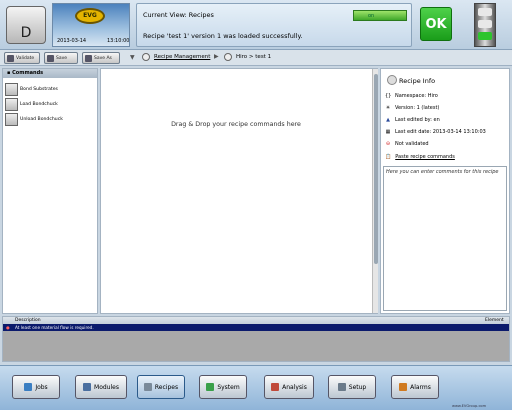 The image size is (512, 410). I want to click on nav-jobs-button: Jobs, so click(36, 387).